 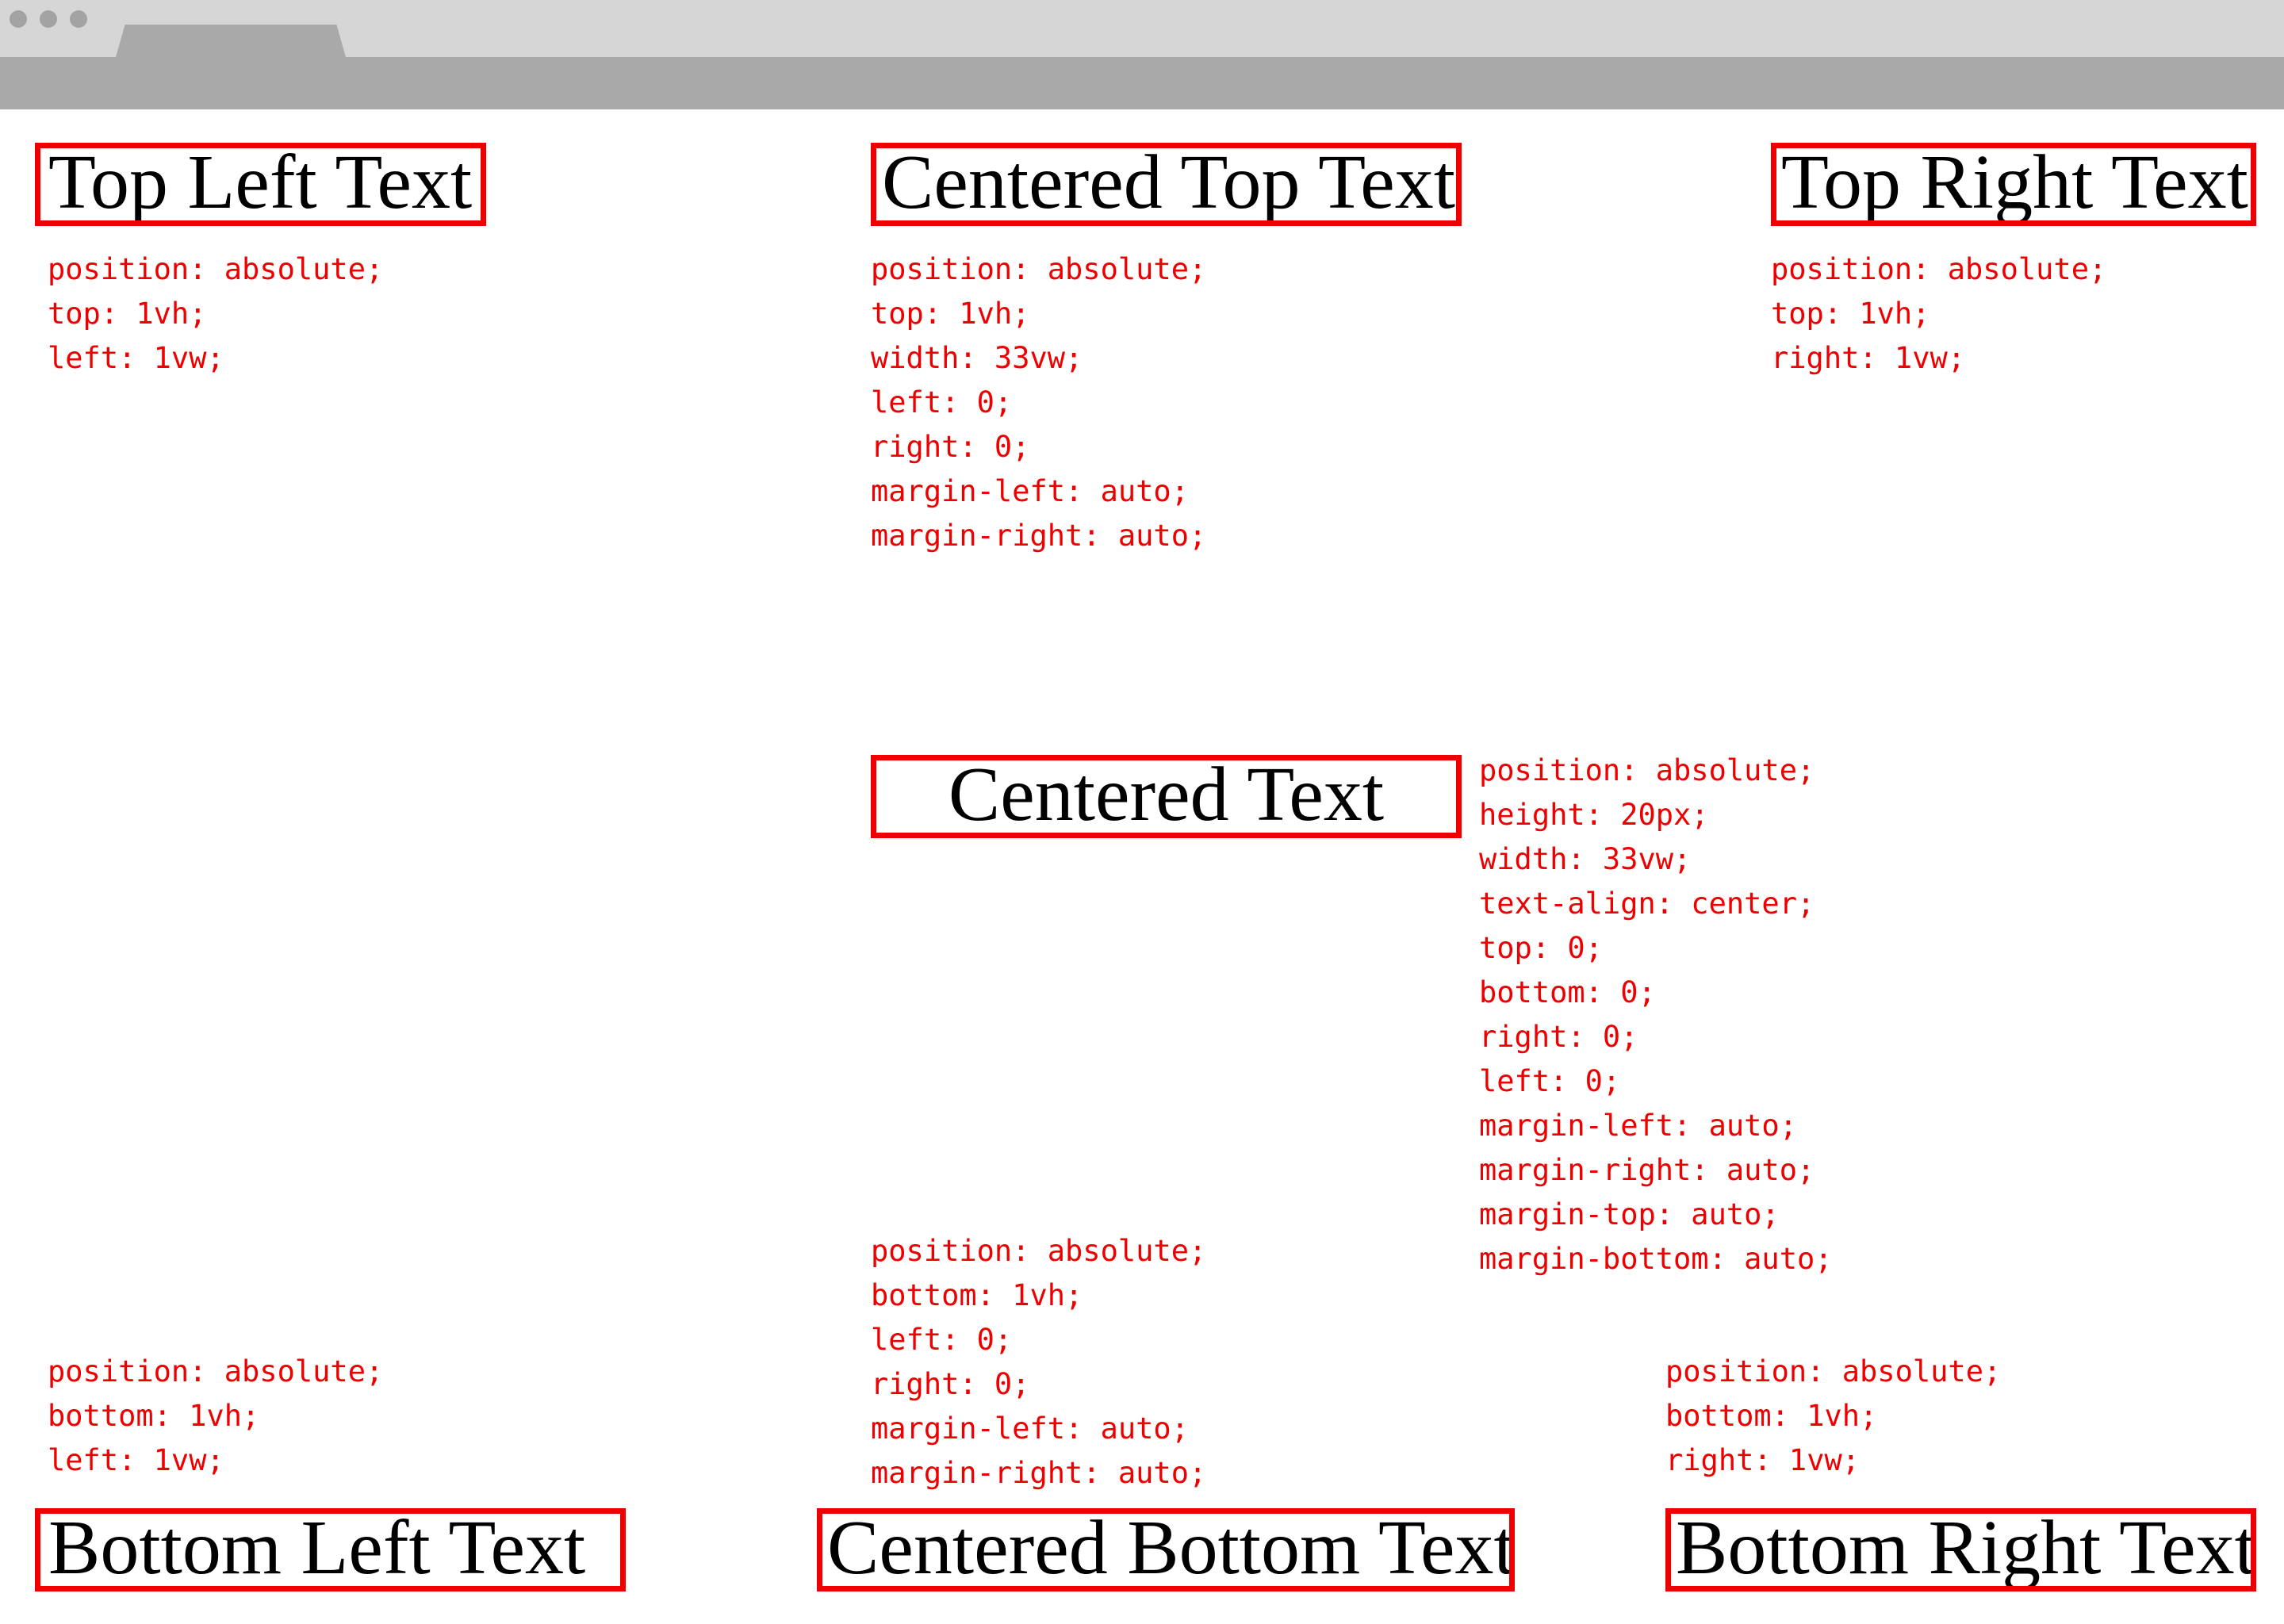 I want to click on bottom-right-text-box: Bottom Right Text, so click(x=1960, y=1549).